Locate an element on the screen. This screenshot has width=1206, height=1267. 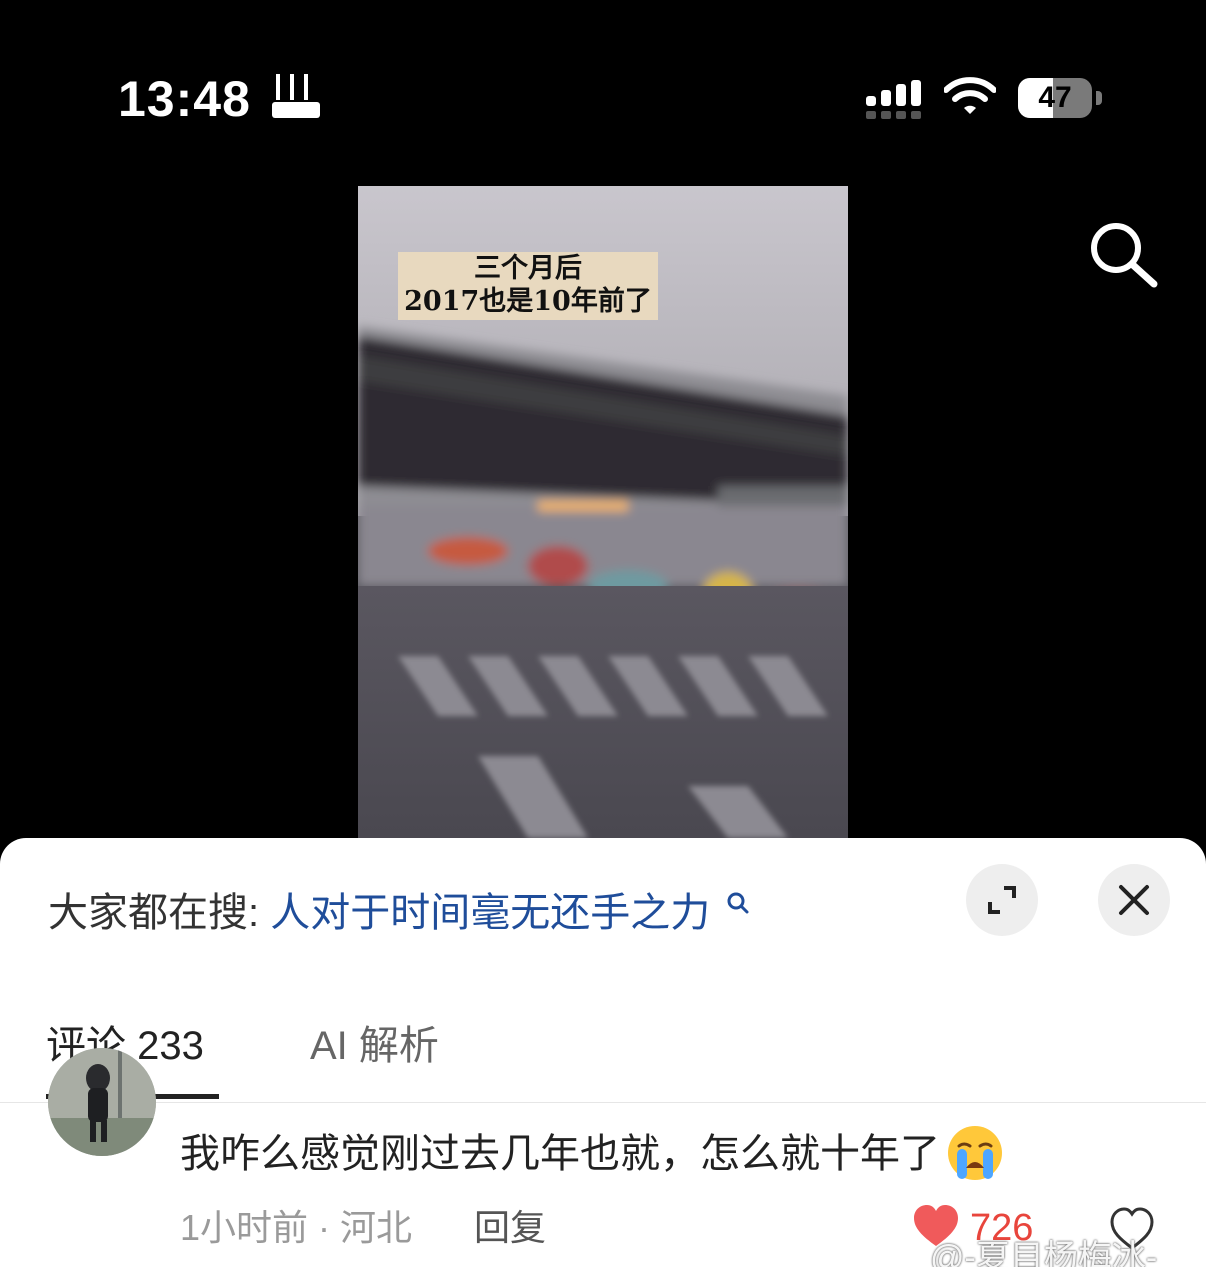
wifi-icon is located at coordinates (970, 95).